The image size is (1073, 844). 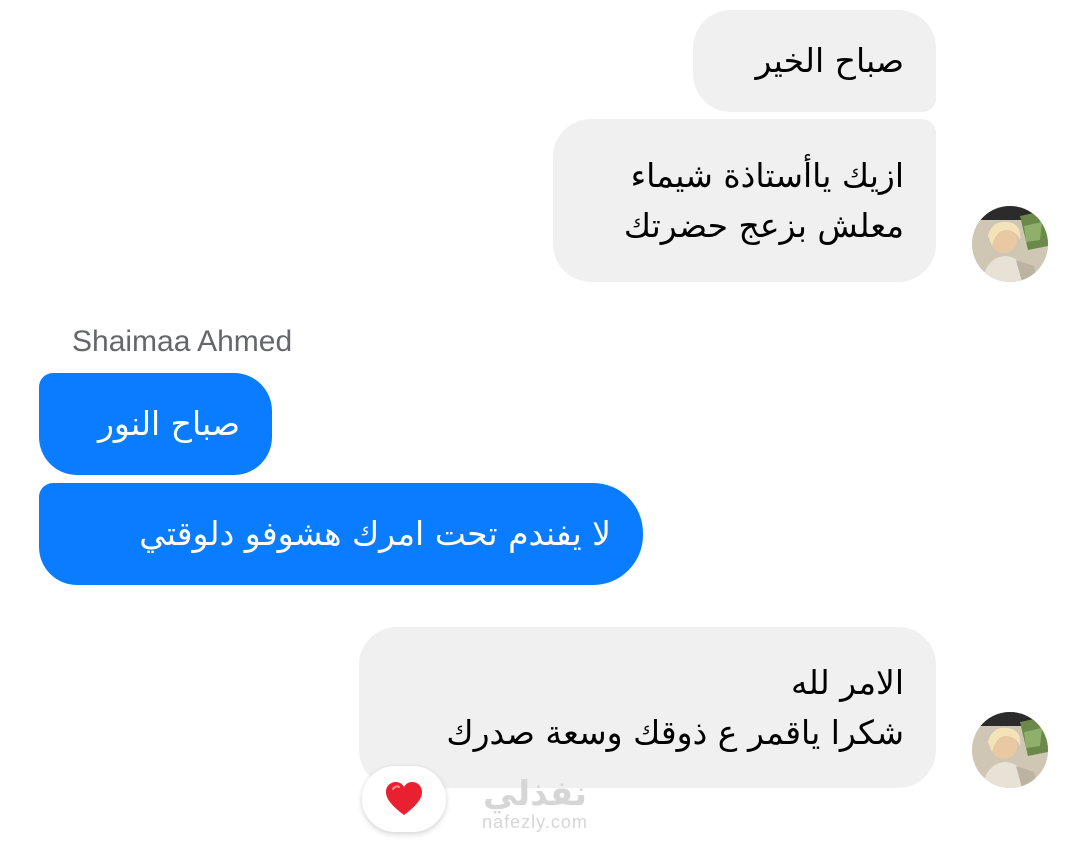 What do you see at coordinates (767, 175) in the screenshot?
I see `message-text: ازيك ياأستاذة شيماء` at bounding box center [767, 175].